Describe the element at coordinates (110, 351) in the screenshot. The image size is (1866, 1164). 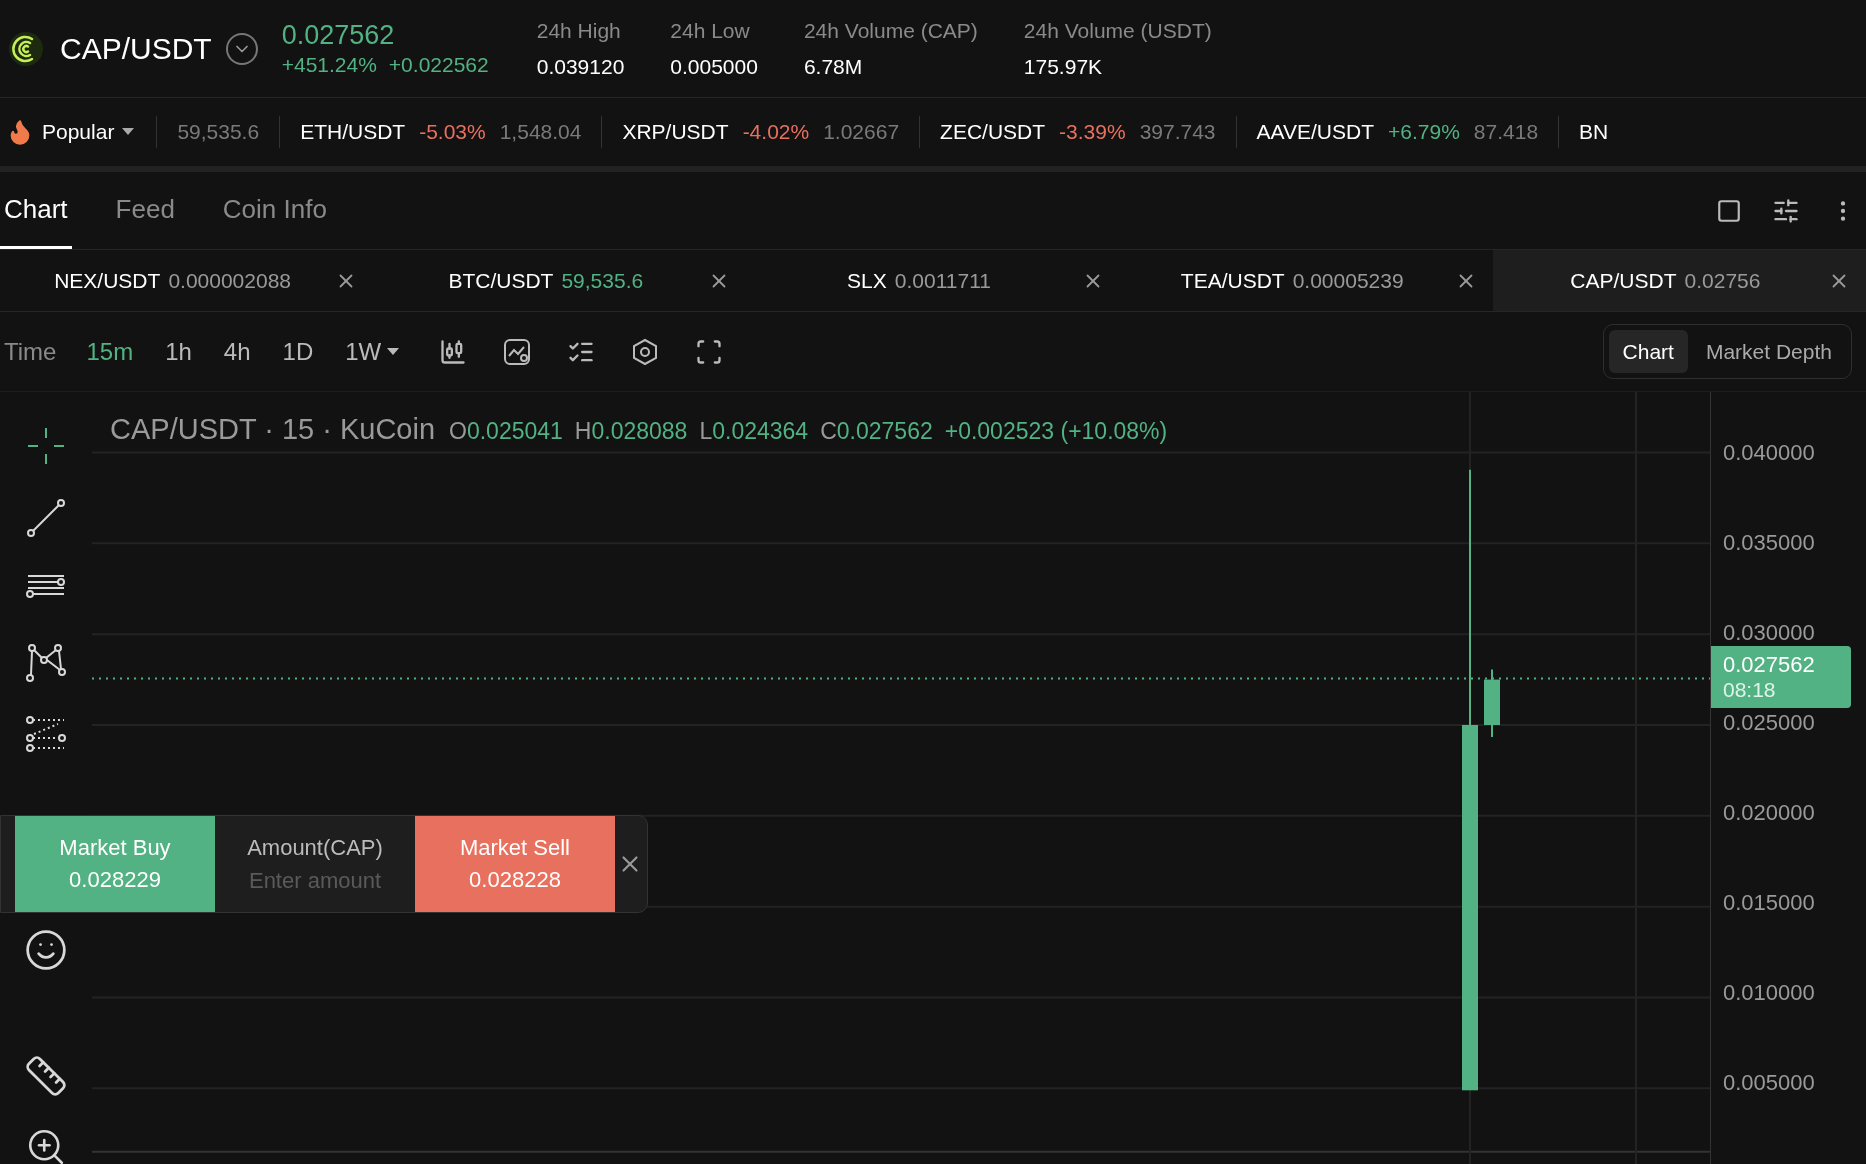
I see `interval-button: 15m` at that location.